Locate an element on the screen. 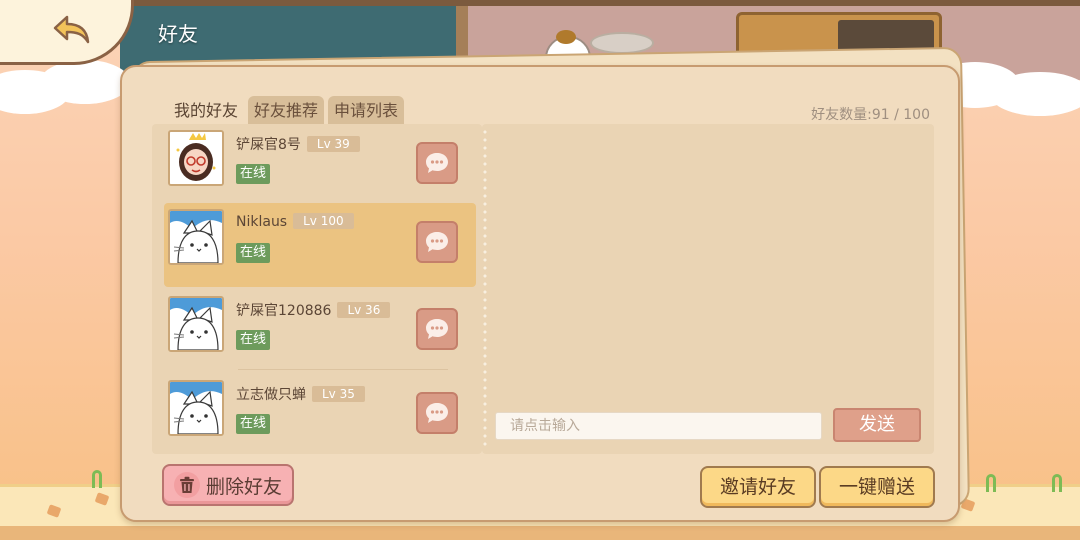  one-click-gift-button: 一键赠送 is located at coordinates (877, 487).